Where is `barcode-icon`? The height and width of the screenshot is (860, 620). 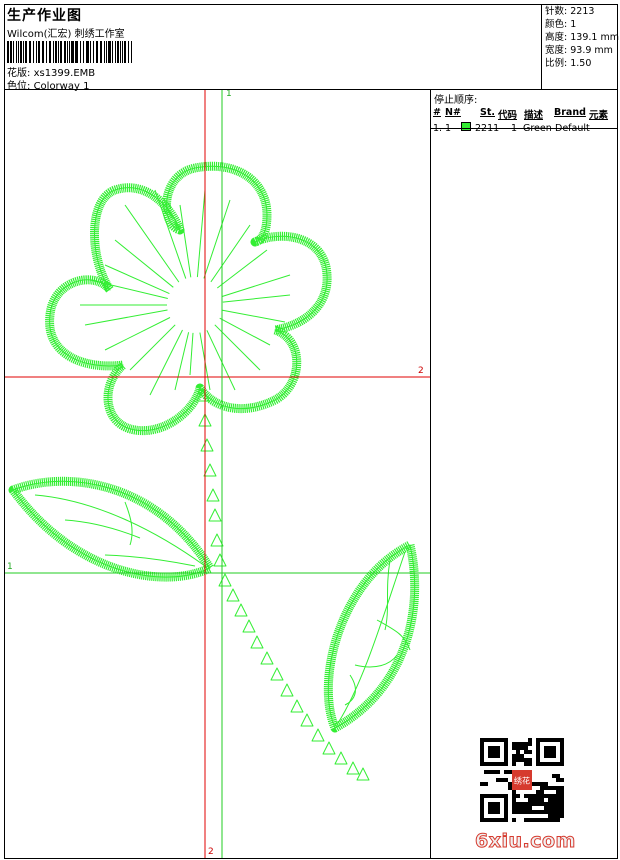
barcode-icon is located at coordinates (69, 52).